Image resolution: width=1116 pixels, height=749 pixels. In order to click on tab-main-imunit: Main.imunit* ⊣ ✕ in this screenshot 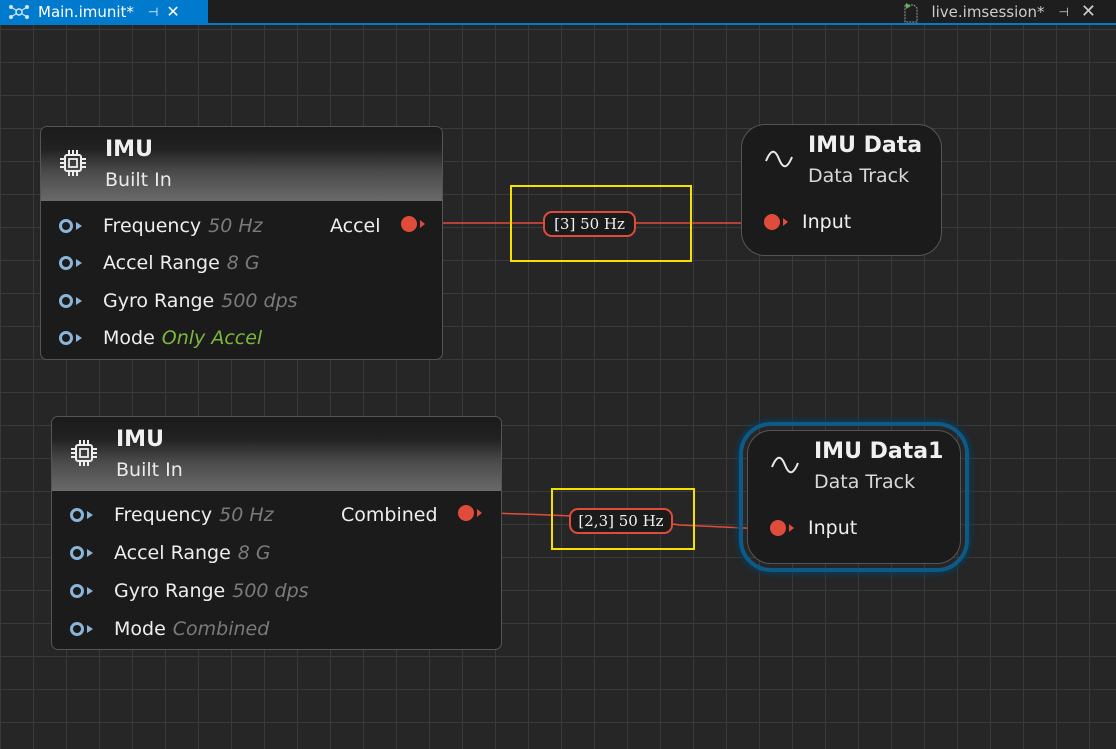, I will do `click(104, 11)`.